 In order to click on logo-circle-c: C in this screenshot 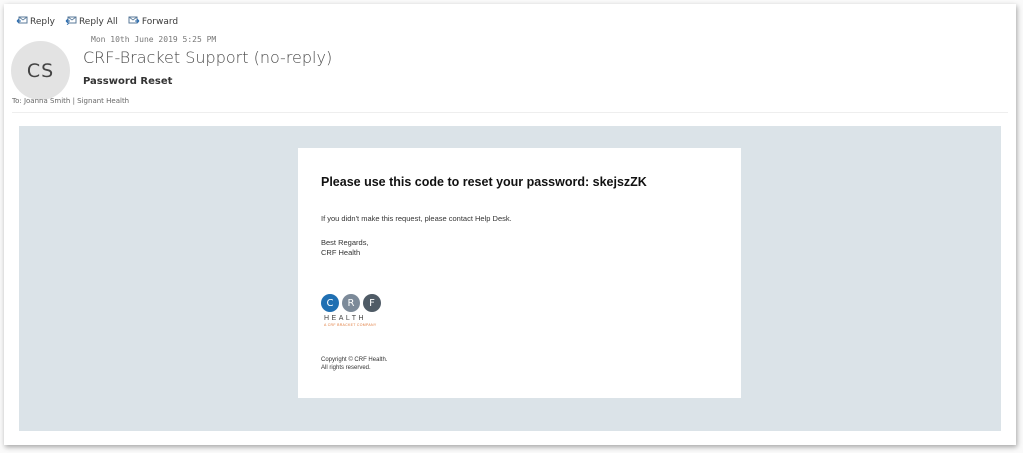, I will do `click(330, 303)`.